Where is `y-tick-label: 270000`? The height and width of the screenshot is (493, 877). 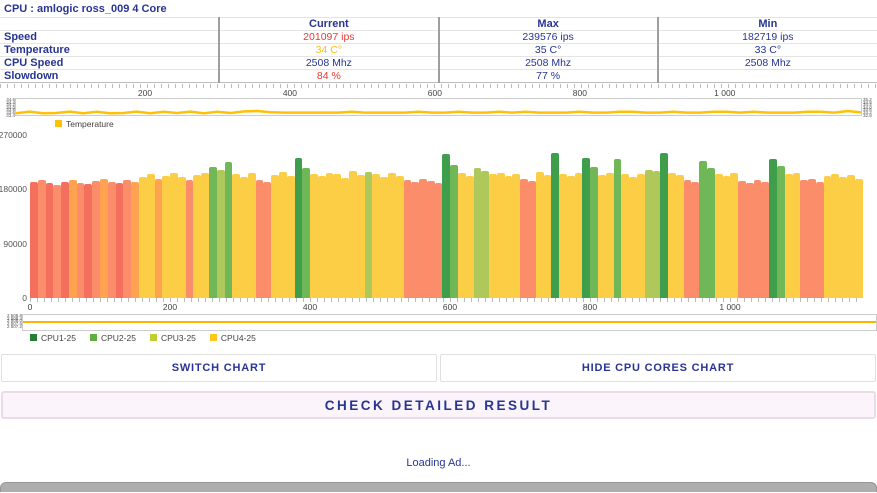 y-tick-label: 270000 is located at coordinates (13, 135).